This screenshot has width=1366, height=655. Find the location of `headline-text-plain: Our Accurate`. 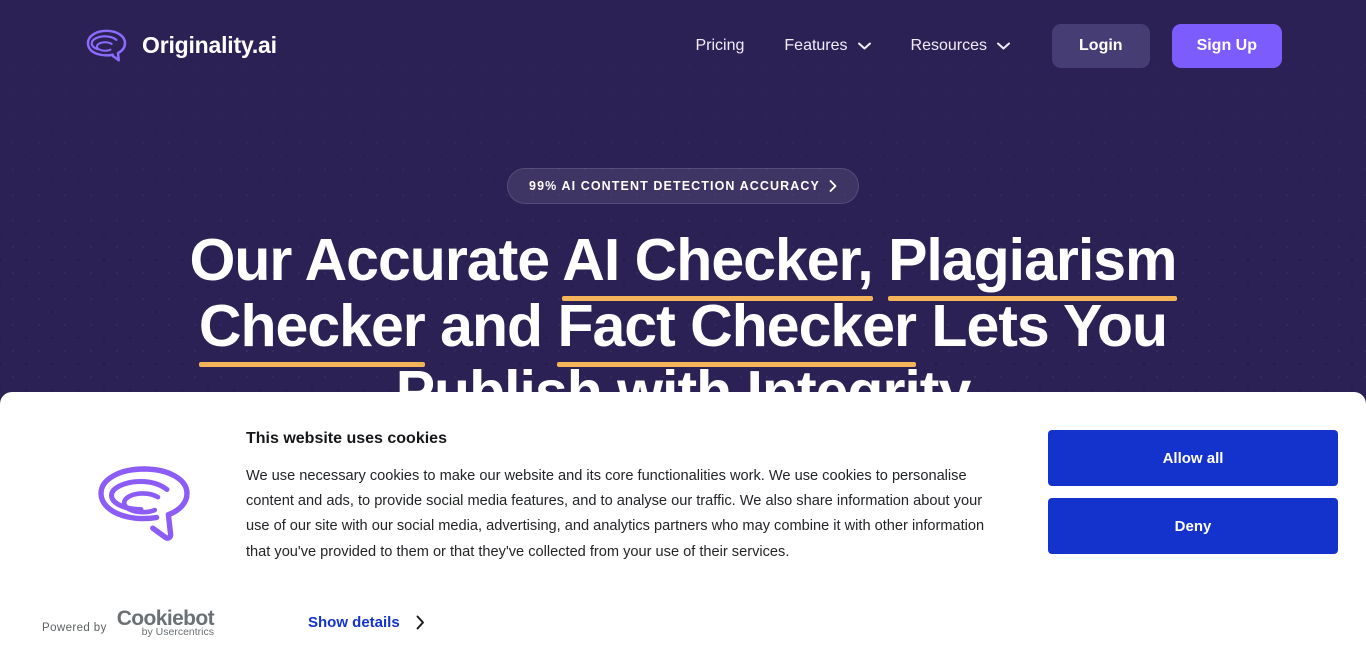

headline-text-plain: Our Accurate is located at coordinates (376, 260).